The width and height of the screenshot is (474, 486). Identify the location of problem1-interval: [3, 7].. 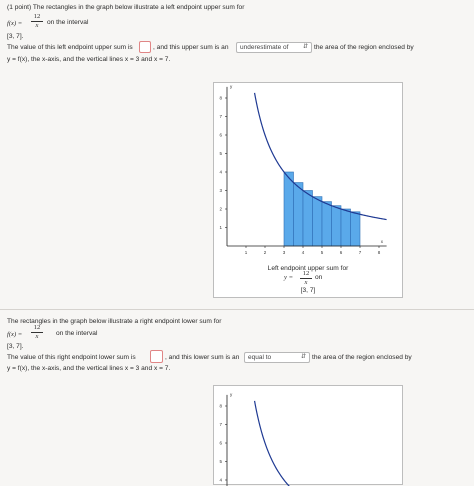
(15, 36).